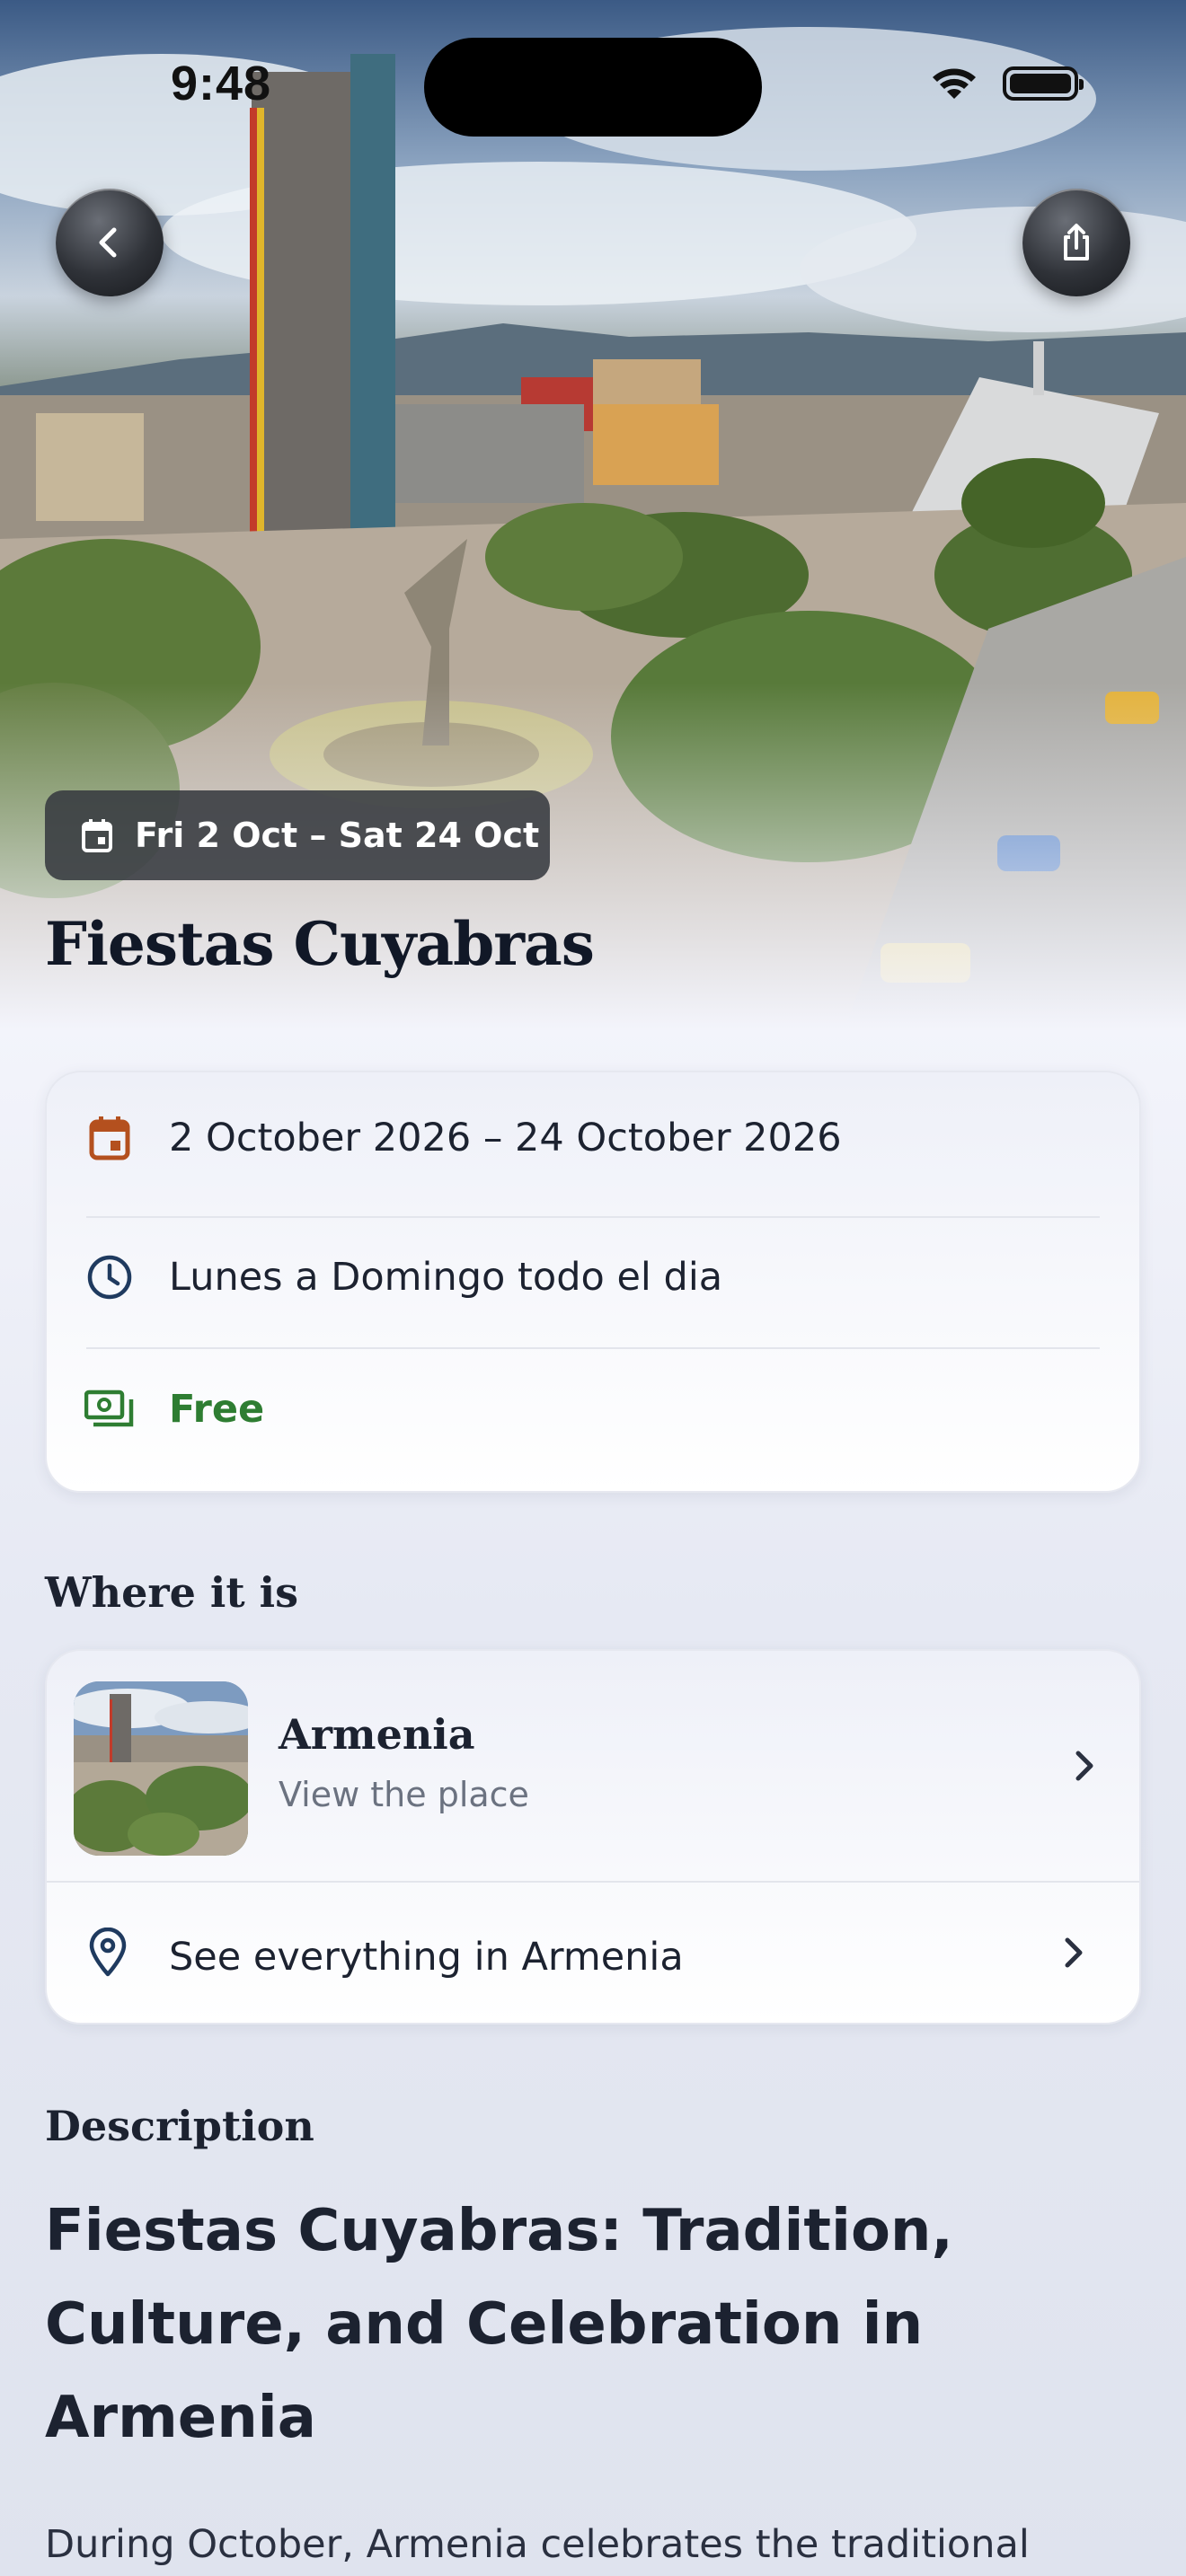 The width and height of the screenshot is (1186, 2576). I want to click on see-all-row: See everything in Armenia, so click(593, 1953).